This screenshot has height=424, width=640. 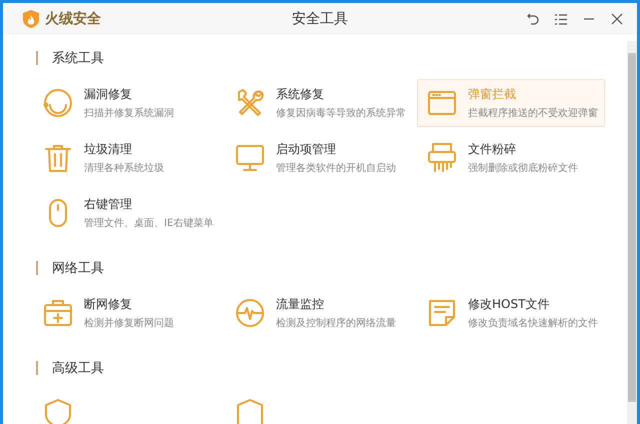 I want to click on scrollbar-thumb, so click(x=632, y=227).